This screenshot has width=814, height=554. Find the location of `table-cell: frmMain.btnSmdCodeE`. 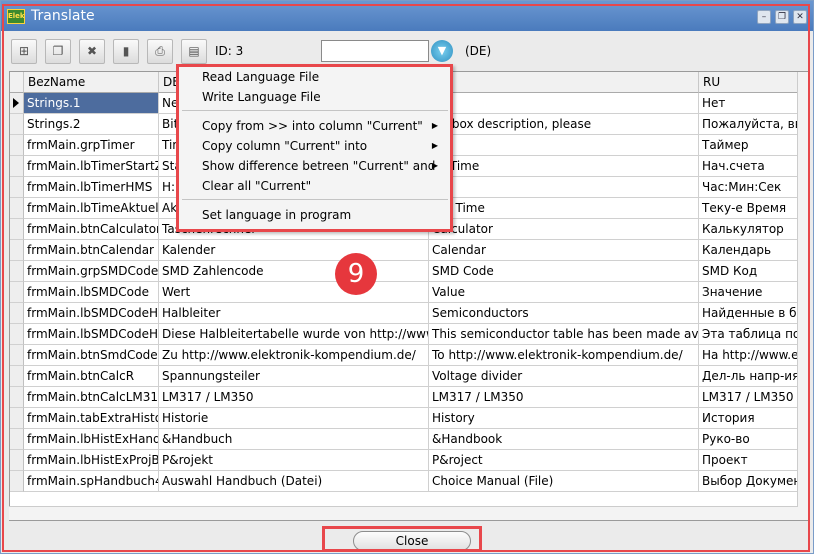

table-cell: frmMain.btnSmdCodeE is located at coordinates (91, 355).